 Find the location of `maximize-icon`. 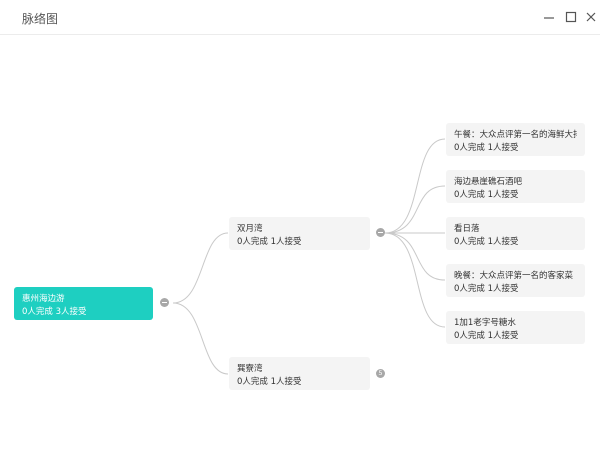

maximize-icon is located at coordinates (571, 17).